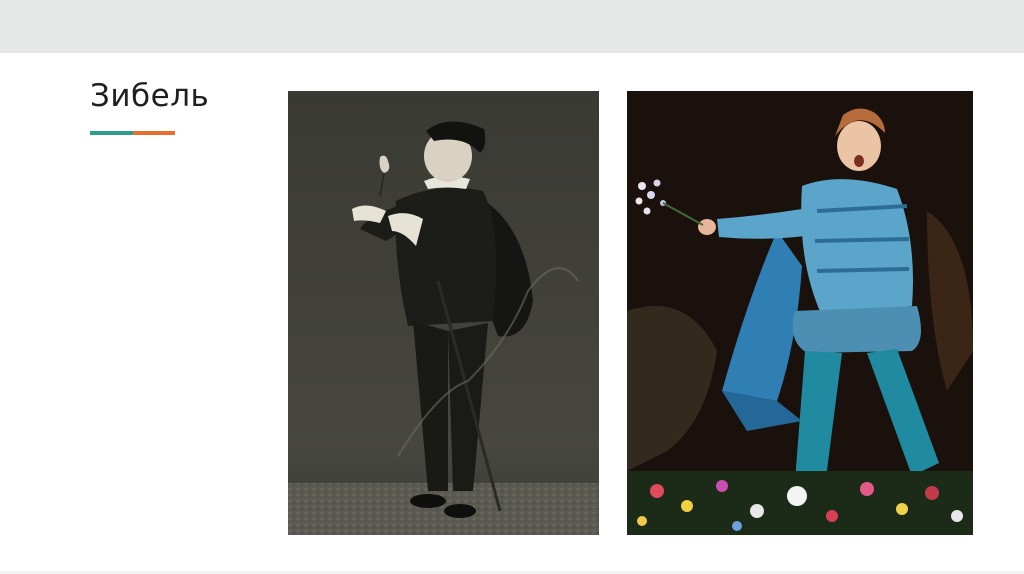 This screenshot has width=1024, height=574. Describe the element at coordinates (512, 26) in the screenshot. I see `top-header-band` at that location.